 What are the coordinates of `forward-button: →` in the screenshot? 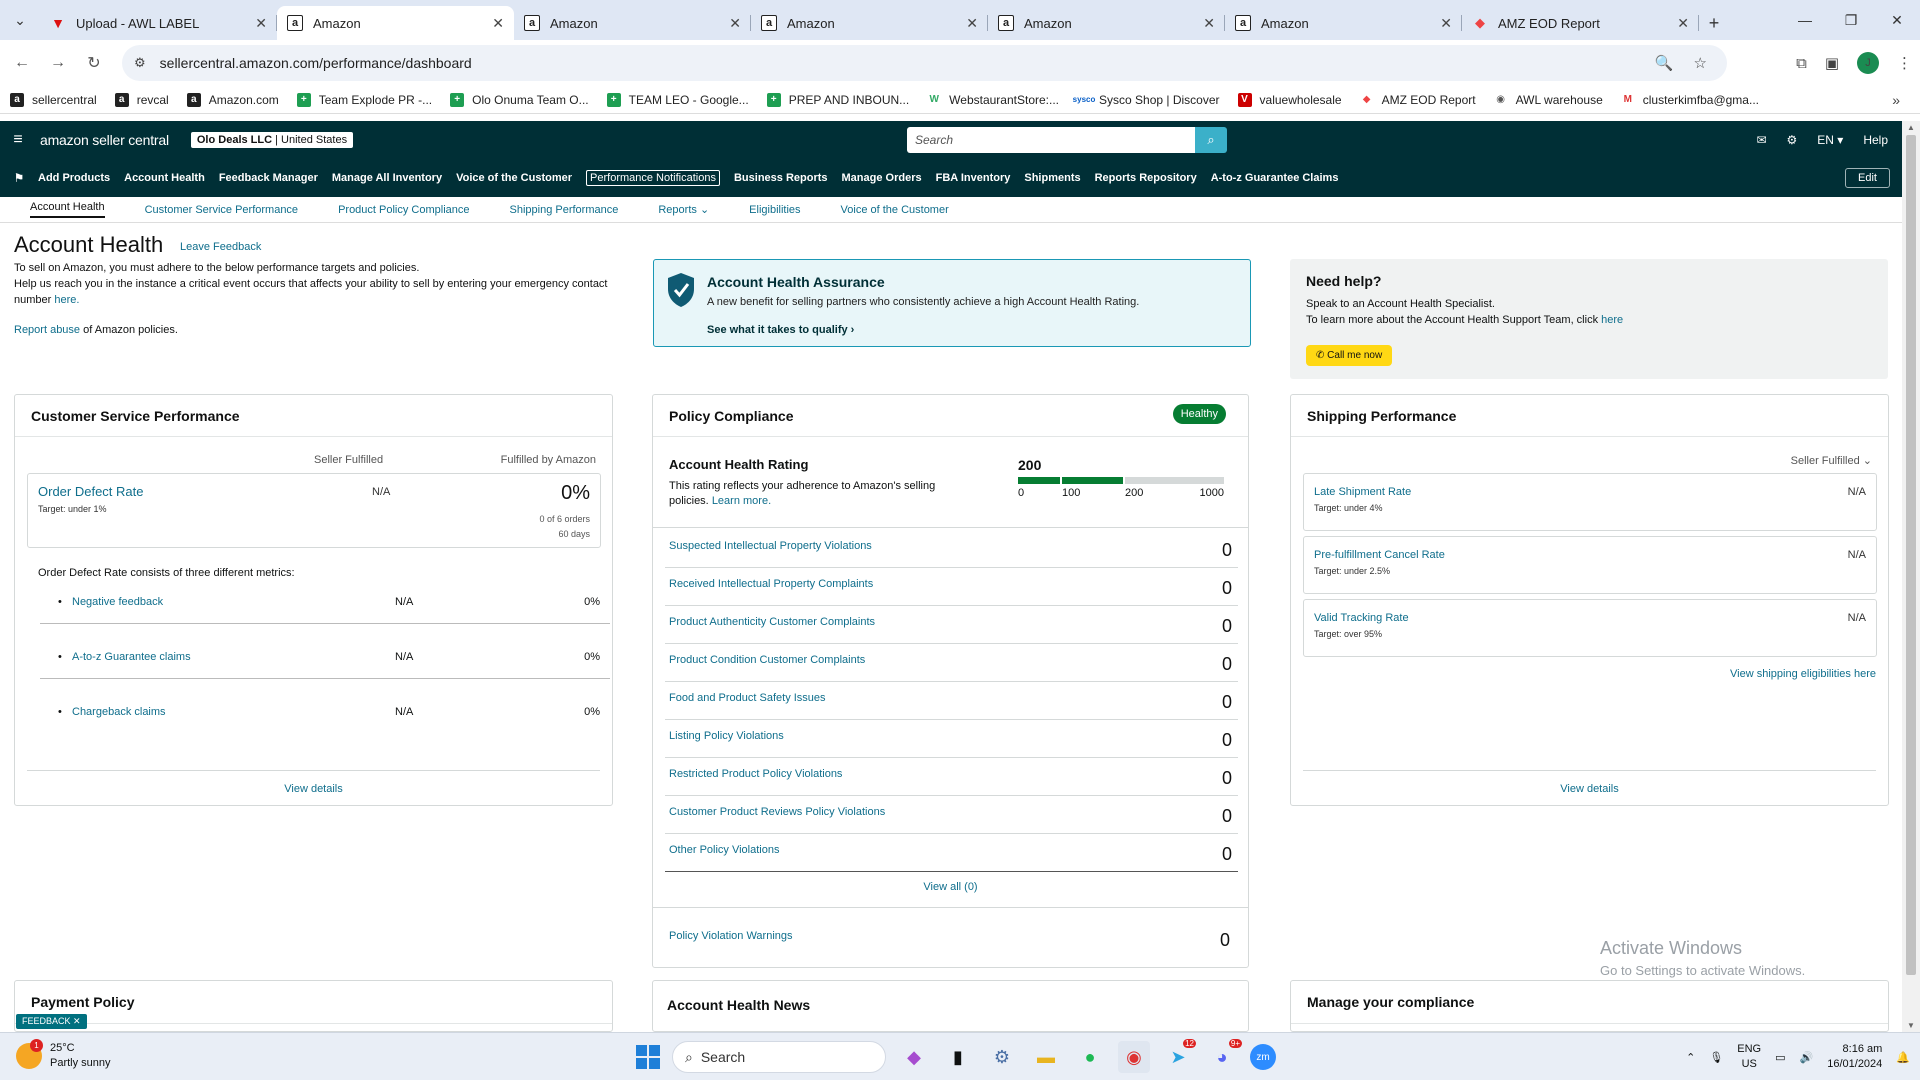 It's located at (58, 63).